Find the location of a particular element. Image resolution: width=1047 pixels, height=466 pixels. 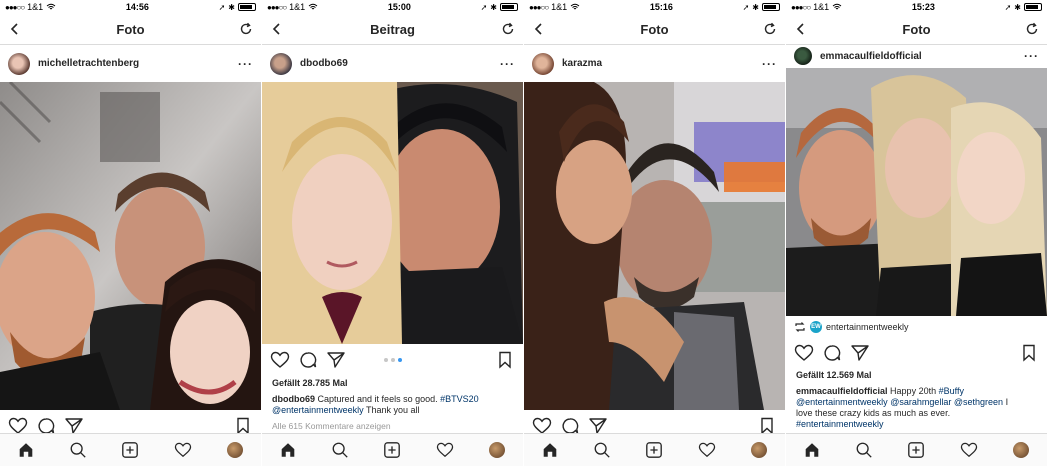

home-icon is located at coordinates (288, 450).